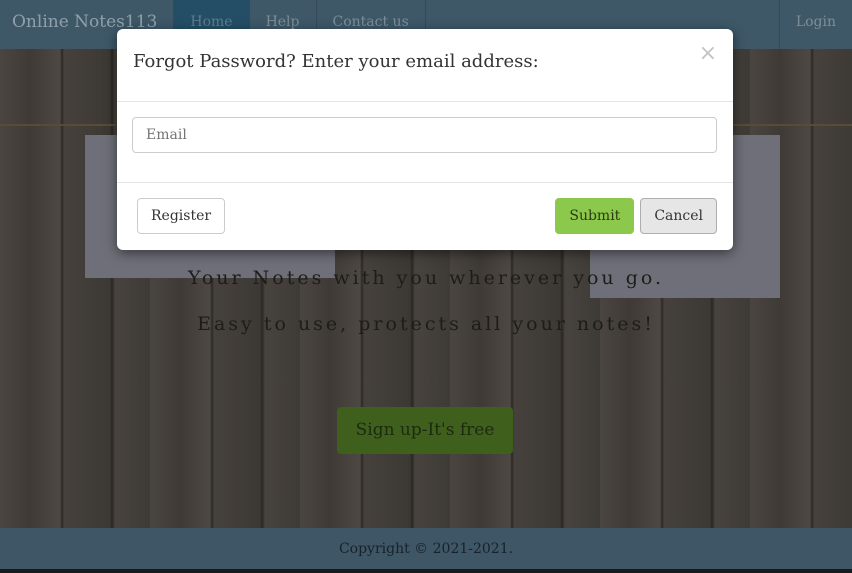  Describe the element at coordinates (181, 216) in the screenshot. I see `register-button: Register` at that location.